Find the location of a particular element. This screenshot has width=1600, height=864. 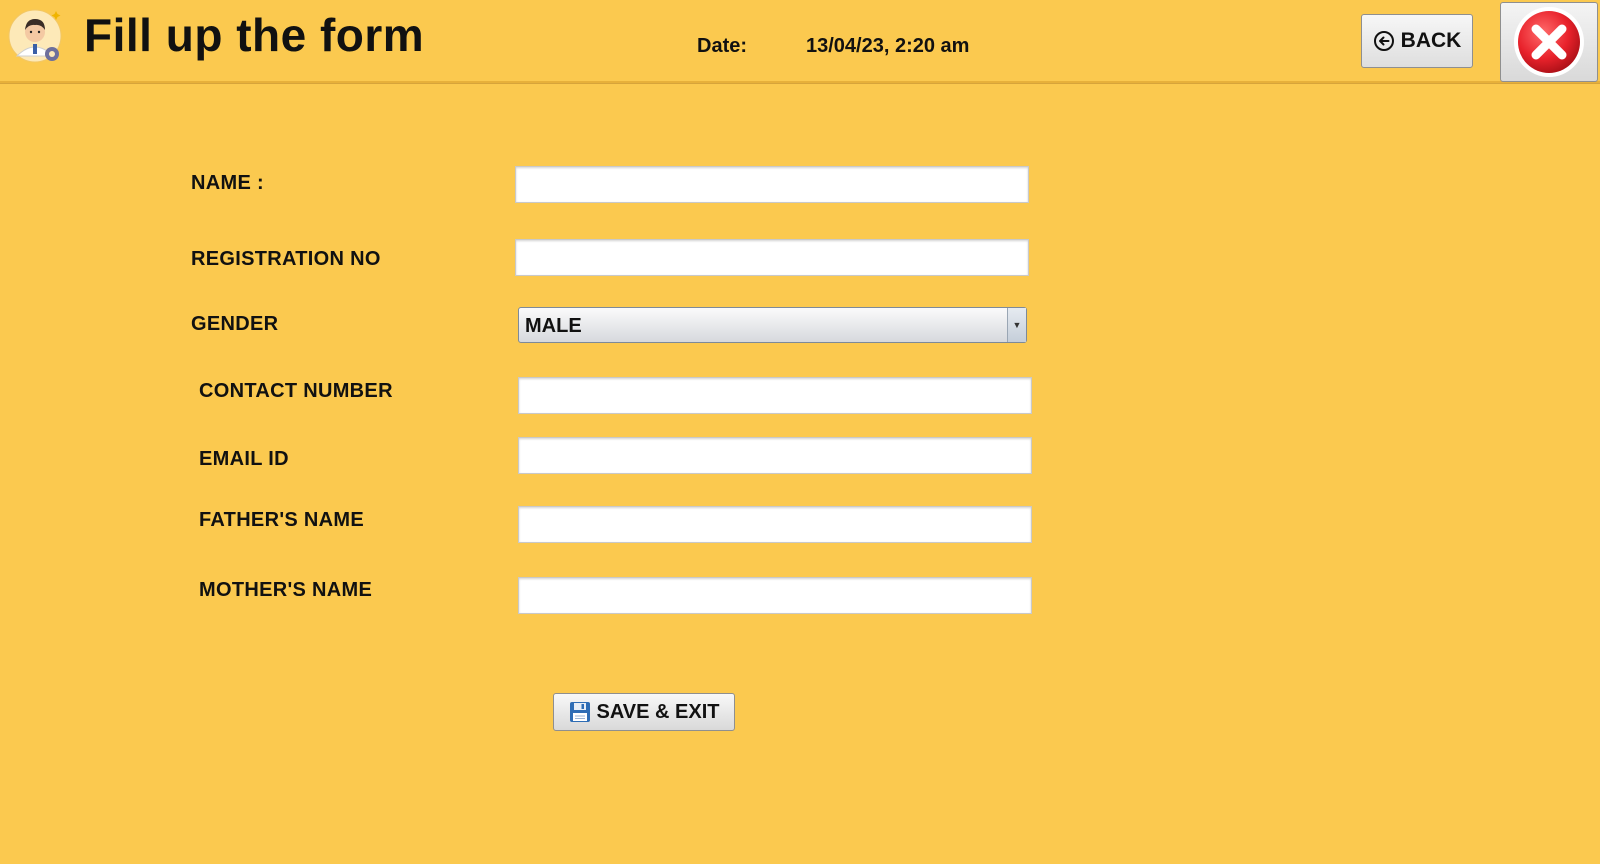

user-settings-icon is located at coordinates (36, 36).